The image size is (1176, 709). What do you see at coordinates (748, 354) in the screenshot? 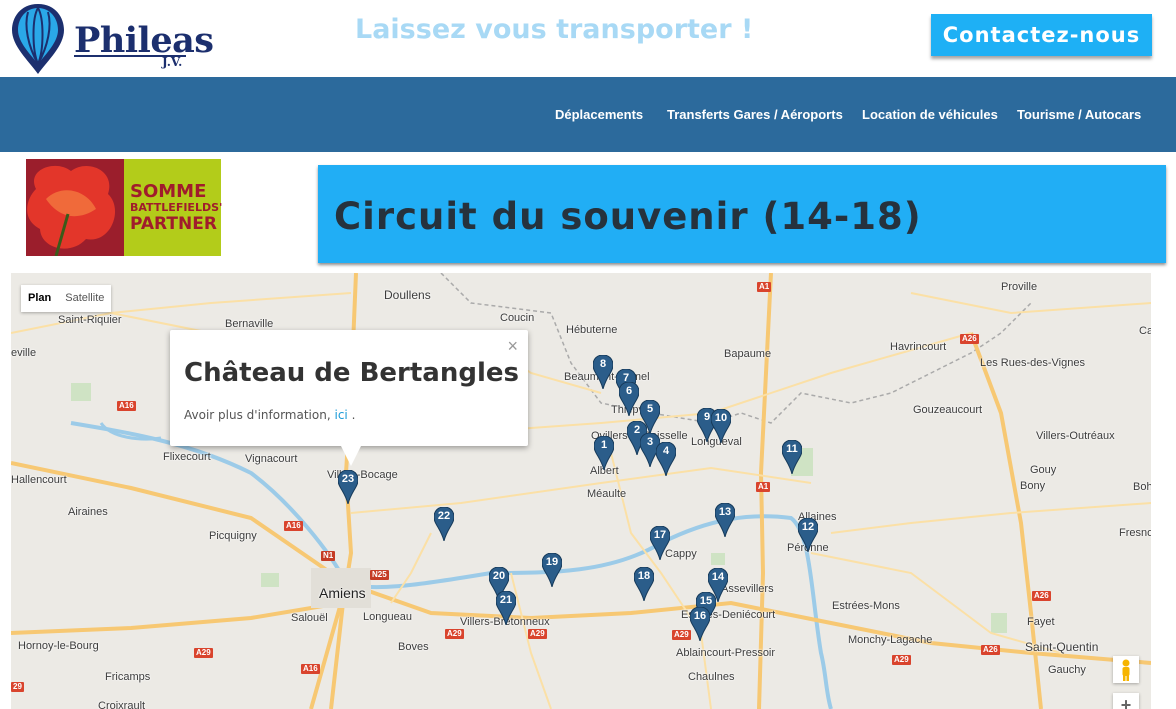
I see `place-label: Bapaume` at bounding box center [748, 354].